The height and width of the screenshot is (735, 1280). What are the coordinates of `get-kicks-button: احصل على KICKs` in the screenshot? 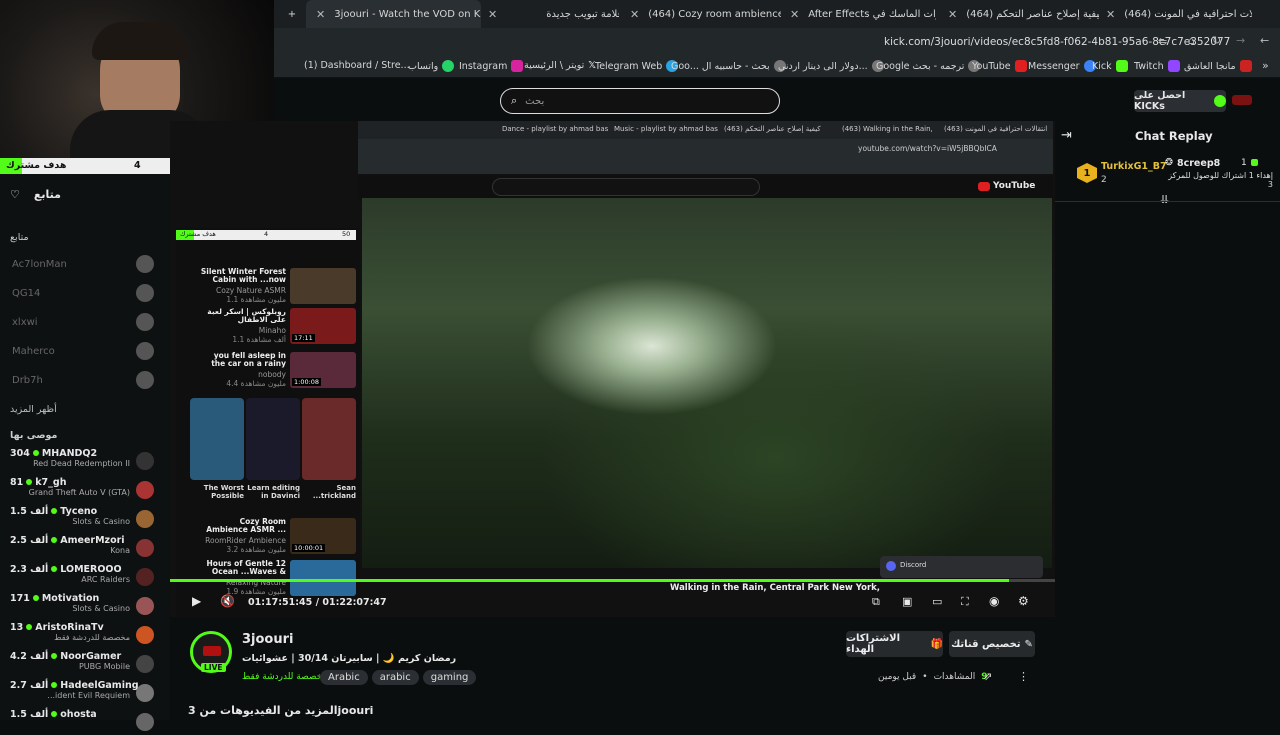 It's located at (1180, 101).